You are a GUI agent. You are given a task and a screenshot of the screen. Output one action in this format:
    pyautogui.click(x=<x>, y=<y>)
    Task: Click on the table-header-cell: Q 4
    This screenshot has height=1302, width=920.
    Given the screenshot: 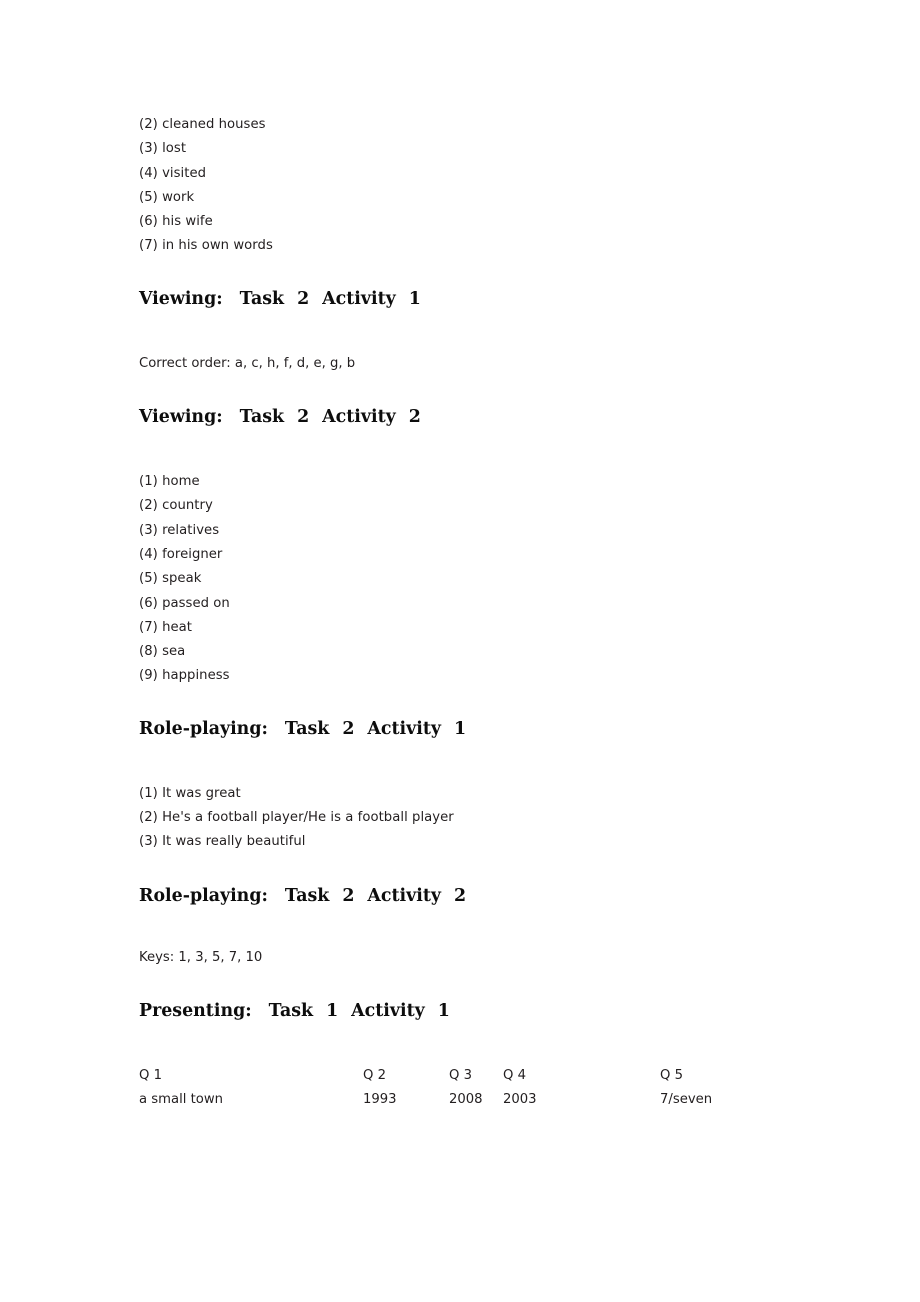 What is the action you would take?
    pyautogui.click(x=514, y=1075)
    